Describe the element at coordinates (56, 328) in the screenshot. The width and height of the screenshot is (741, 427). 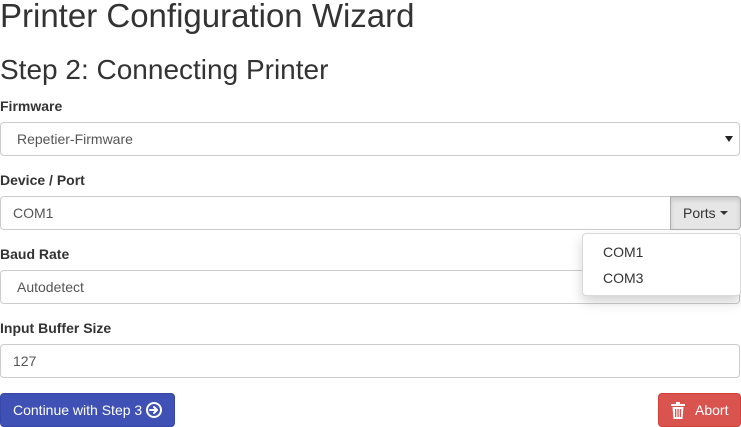
I see `input-buffer-label: Input Buffer Size` at that location.